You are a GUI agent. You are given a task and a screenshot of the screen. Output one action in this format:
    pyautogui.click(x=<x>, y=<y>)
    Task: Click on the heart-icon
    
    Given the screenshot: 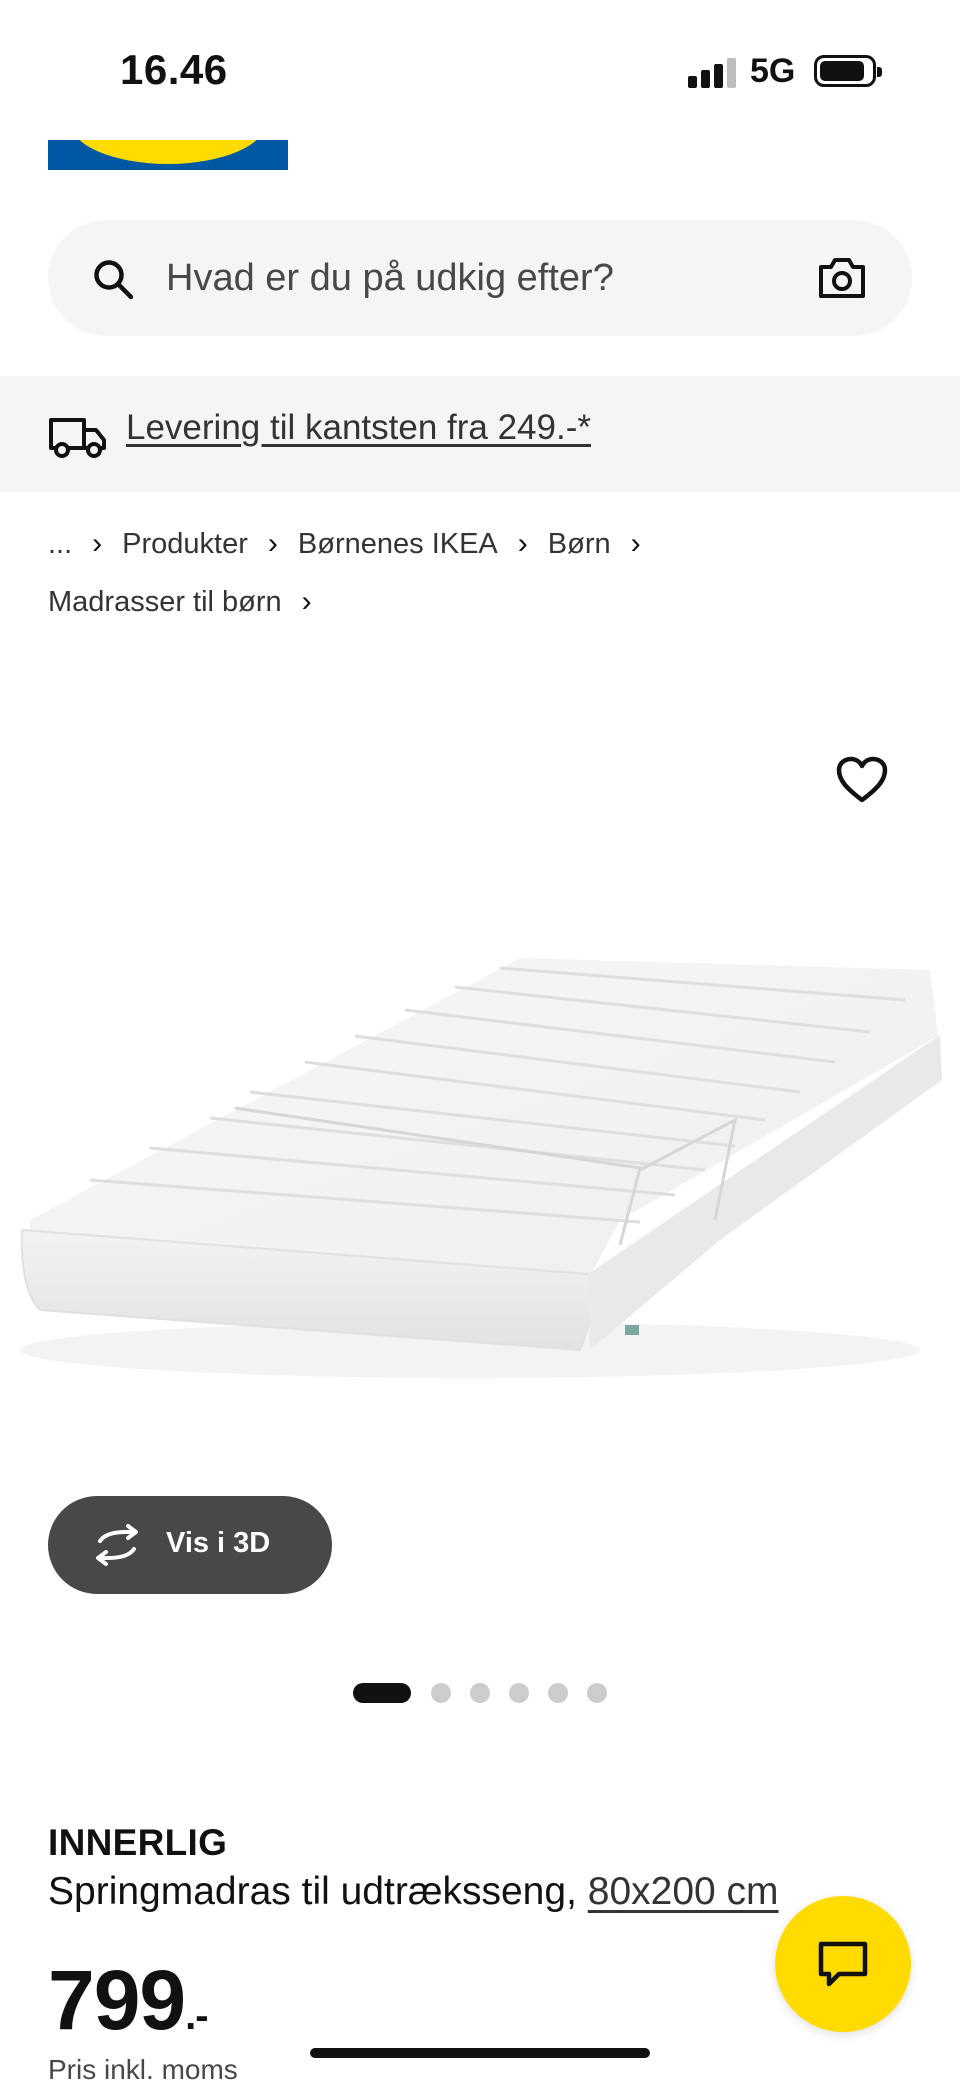 What is the action you would take?
    pyautogui.click(x=862, y=780)
    